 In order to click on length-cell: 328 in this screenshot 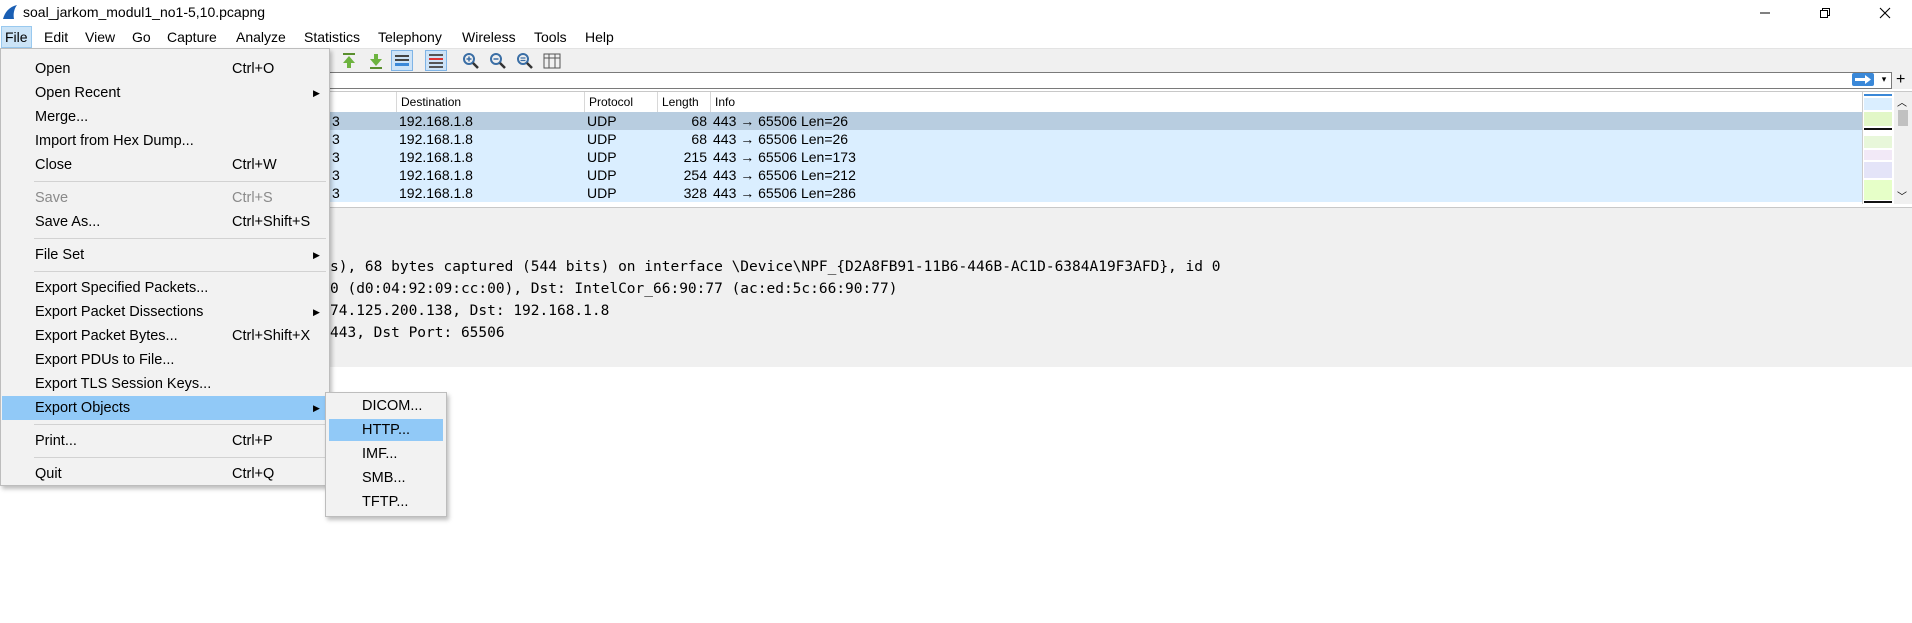, I will do `click(695, 193)`.